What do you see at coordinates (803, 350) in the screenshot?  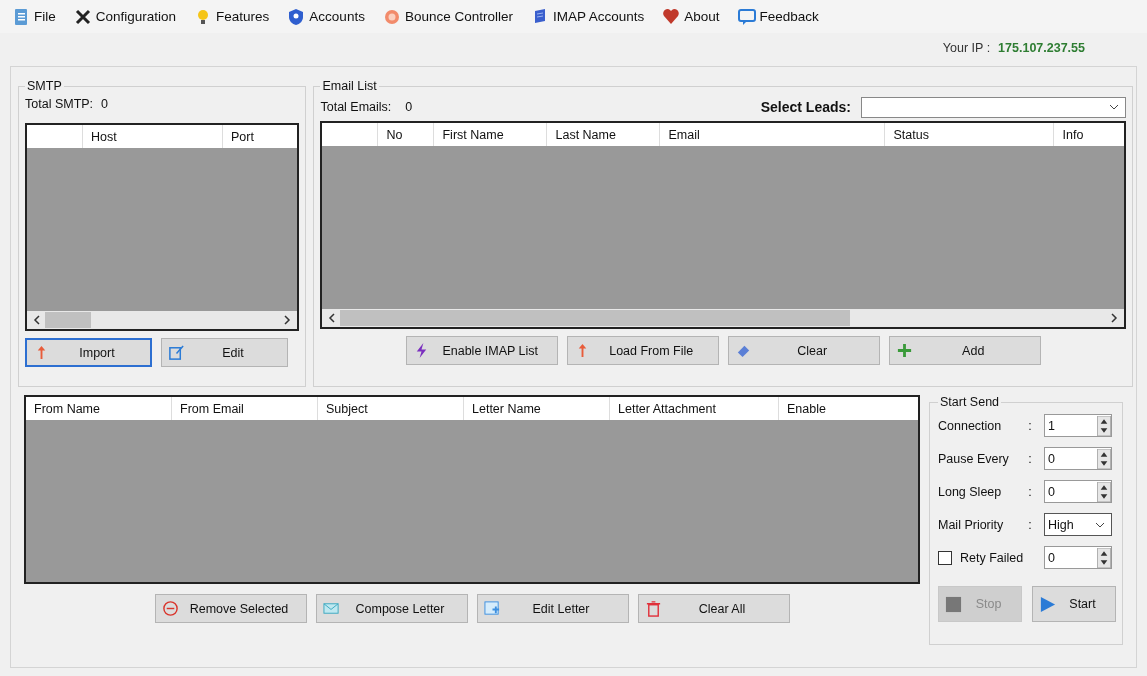 I see `action-button: Clear` at bounding box center [803, 350].